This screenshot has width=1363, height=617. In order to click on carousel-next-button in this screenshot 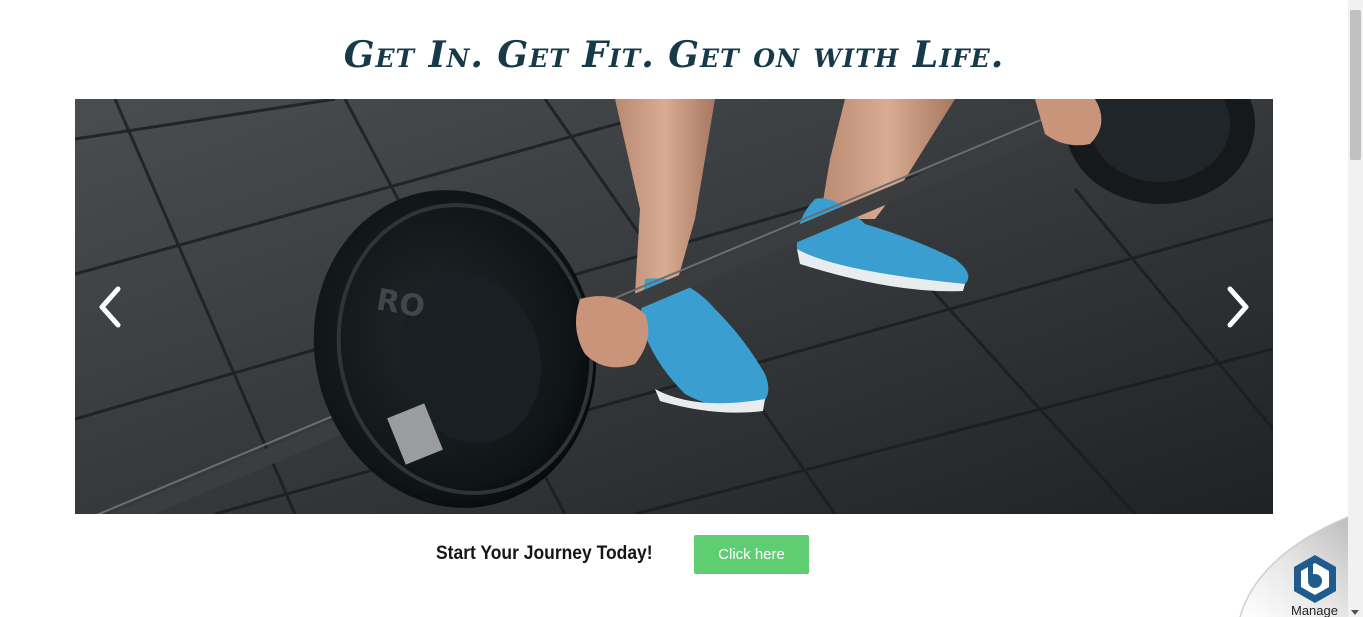, I will do `click(1238, 307)`.